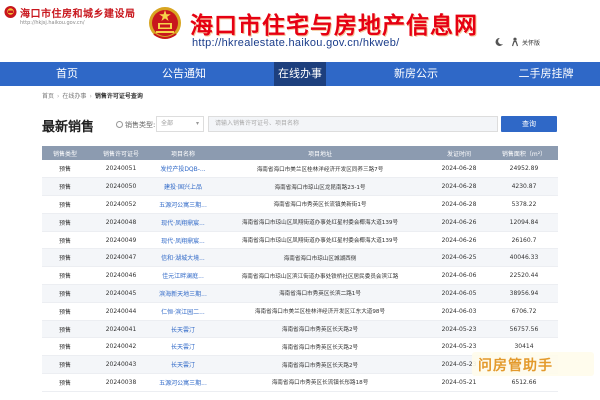 The height and width of the screenshot is (400, 600). What do you see at coordinates (459, 240) in the screenshot?
I see `issue-date-cell: 2024-06-26` at bounding box center [459, 240].